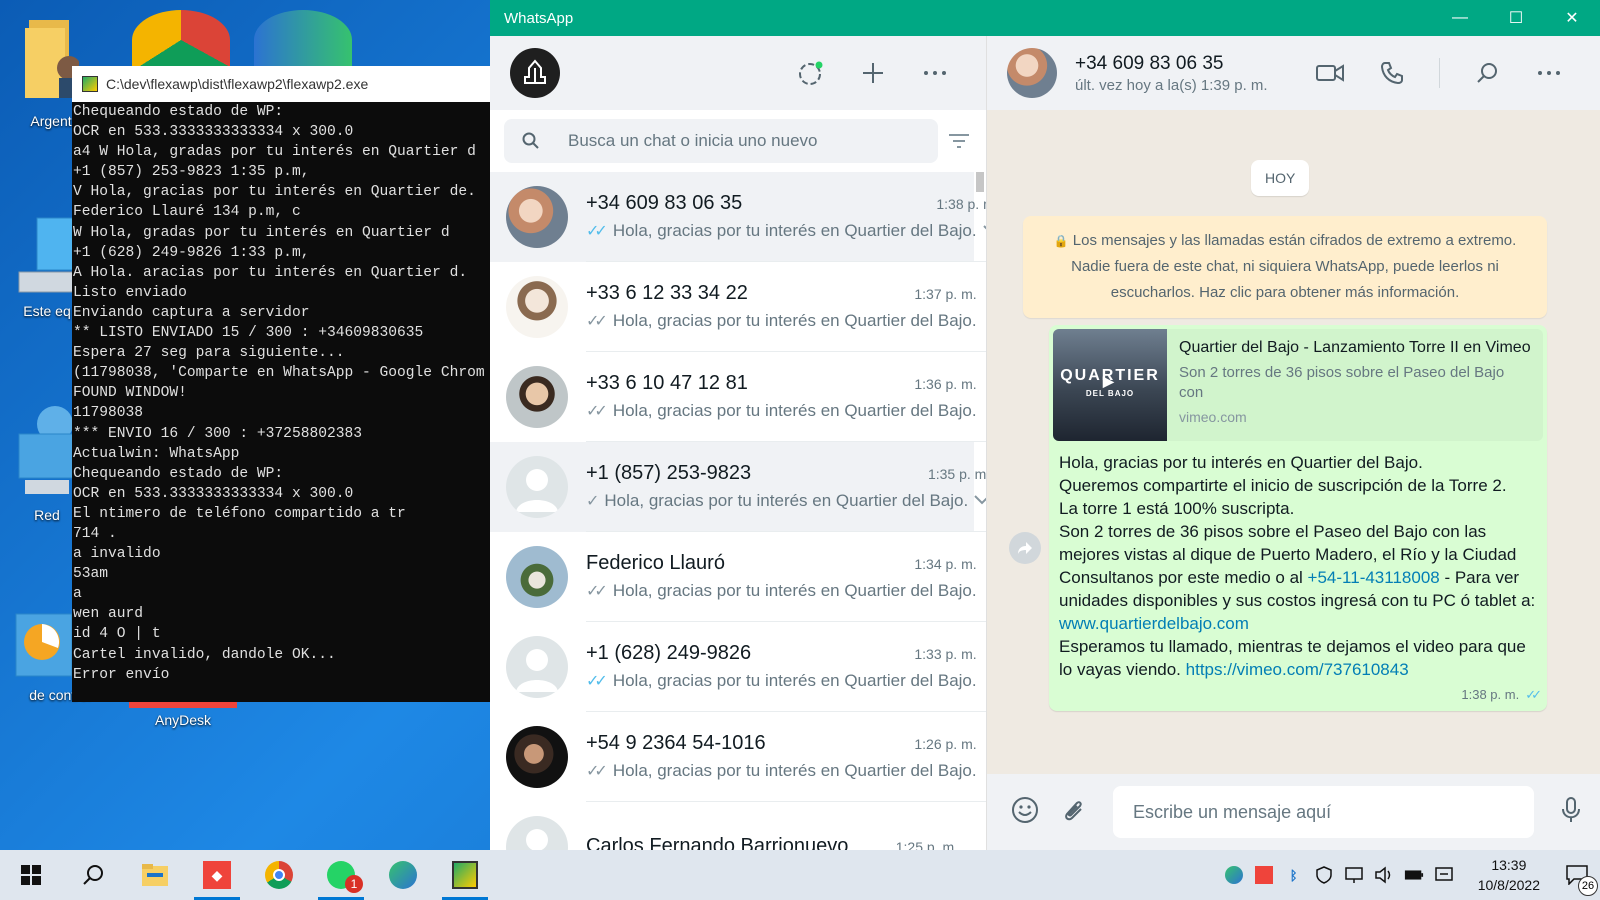 The image size is (1600, 900). What do you see at coordinates (191, 172) in the screenshot?
I see `console-line: +1 (857) 253-9823 1:35 p.m,` at bounding box center [191, 172].